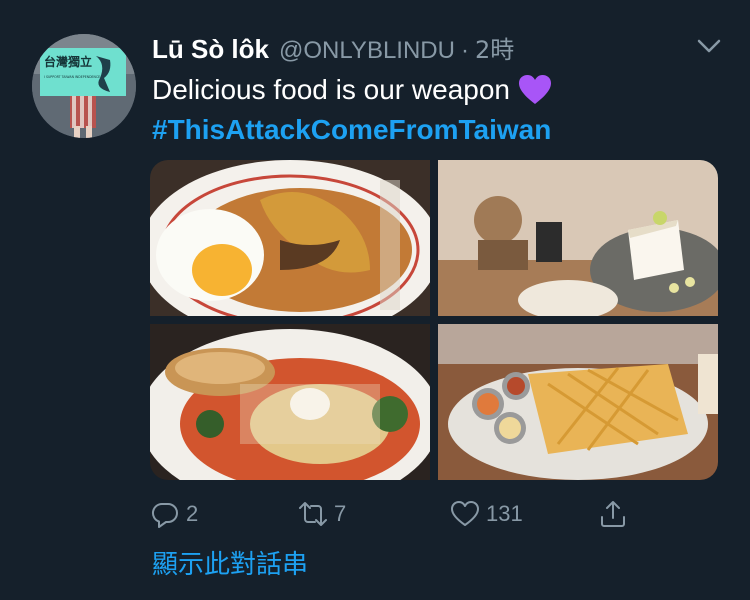  I want to click on photo-french-fries-sauces, so click(578, 402).